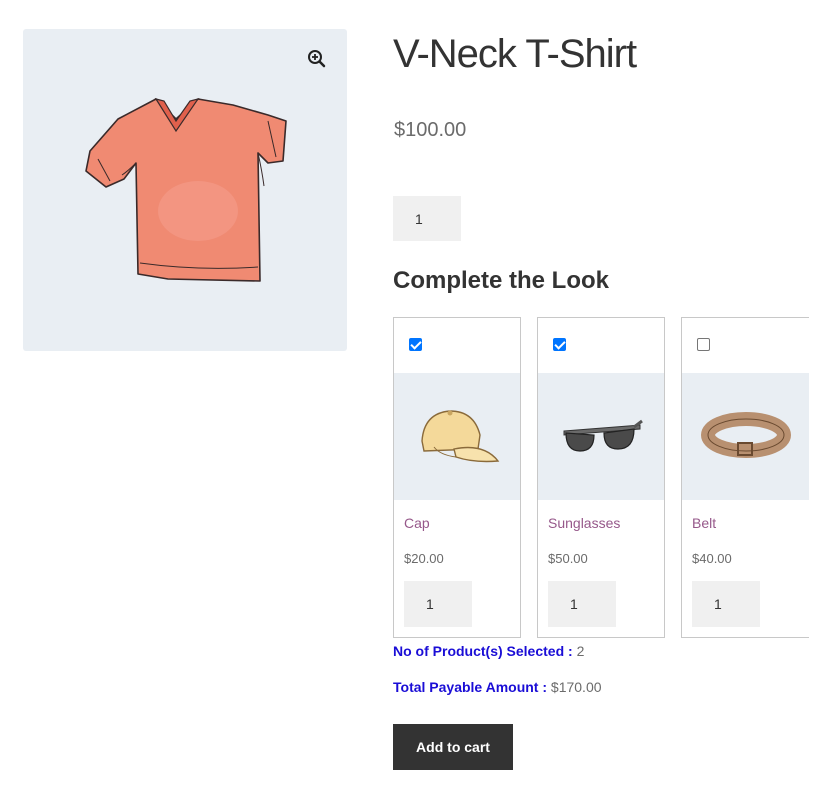 The width and height of the screenshot is (834, 791). Describe the element at coordinates (601, 436) in the screenshot. I see `sunglasses-image` at that location.